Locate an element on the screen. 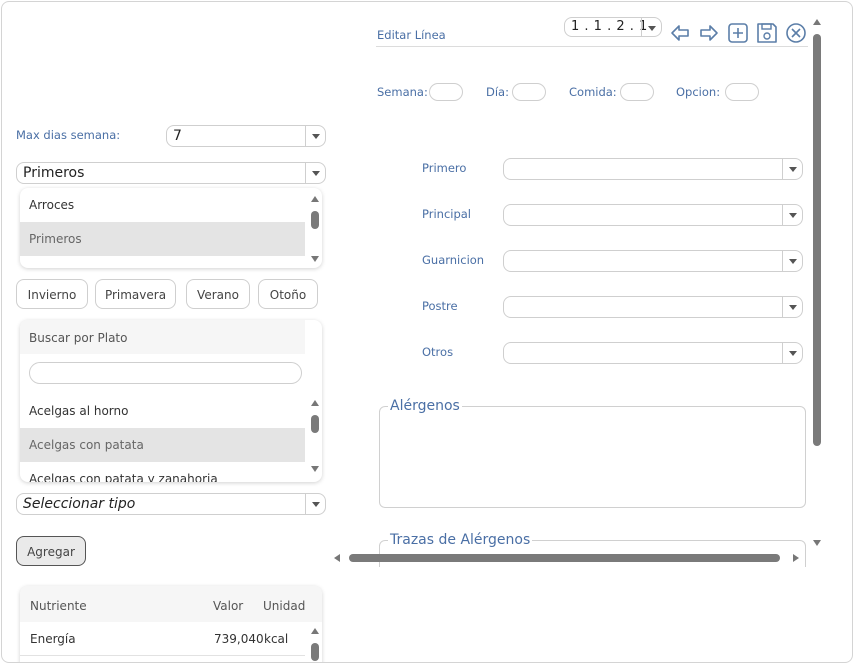 Image resolution: width=856 pixels, height=667 pixels. traces-legend: Trazas de Alérgenos is located at coordinates (460, 540).